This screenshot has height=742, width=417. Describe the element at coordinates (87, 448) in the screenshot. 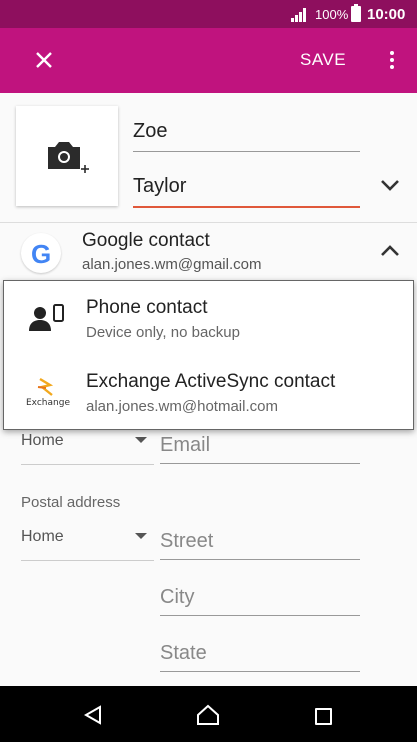

I see `email-type-select: Home` at that location.